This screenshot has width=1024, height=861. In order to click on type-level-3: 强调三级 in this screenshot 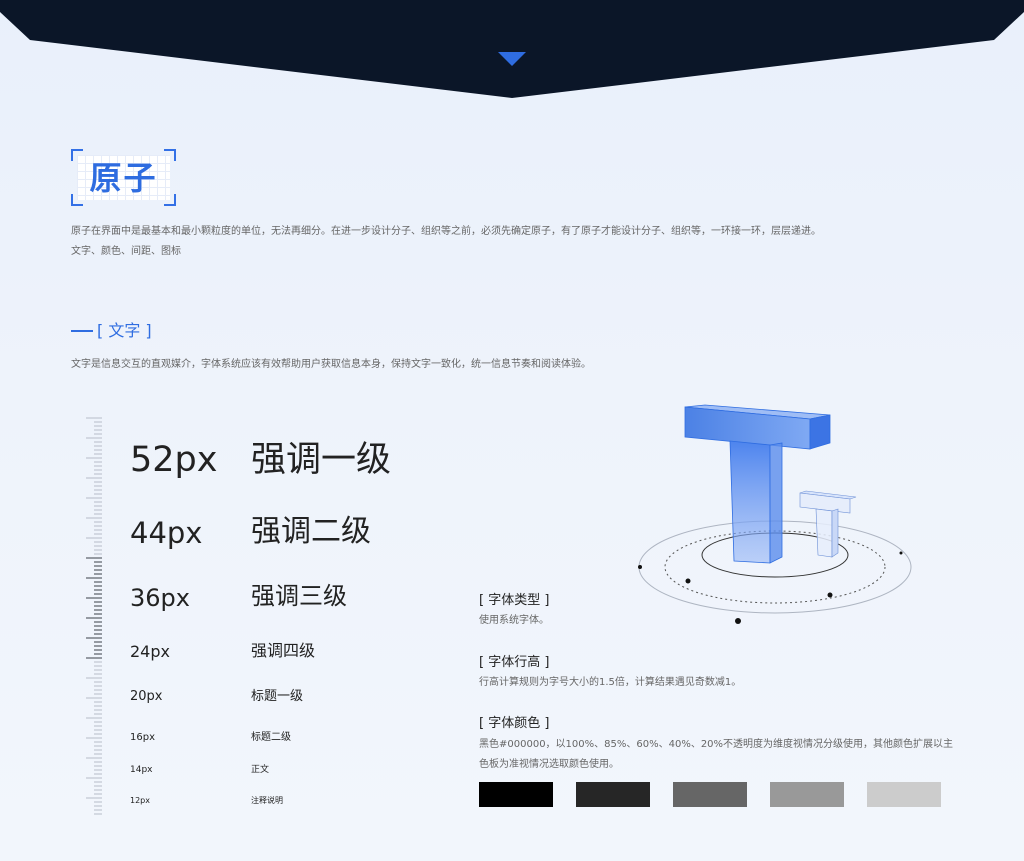, I will do `click(299, 596)`.